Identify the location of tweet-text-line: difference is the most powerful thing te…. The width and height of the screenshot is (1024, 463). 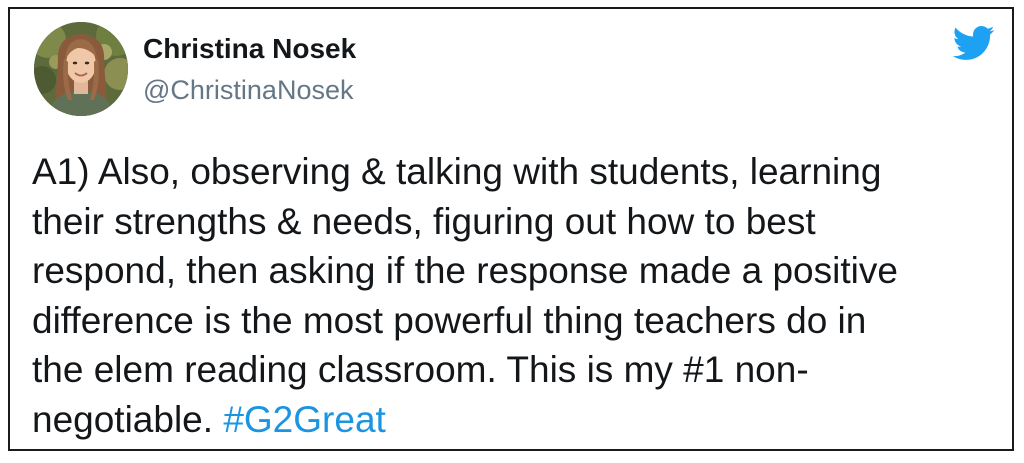
(449, 320).